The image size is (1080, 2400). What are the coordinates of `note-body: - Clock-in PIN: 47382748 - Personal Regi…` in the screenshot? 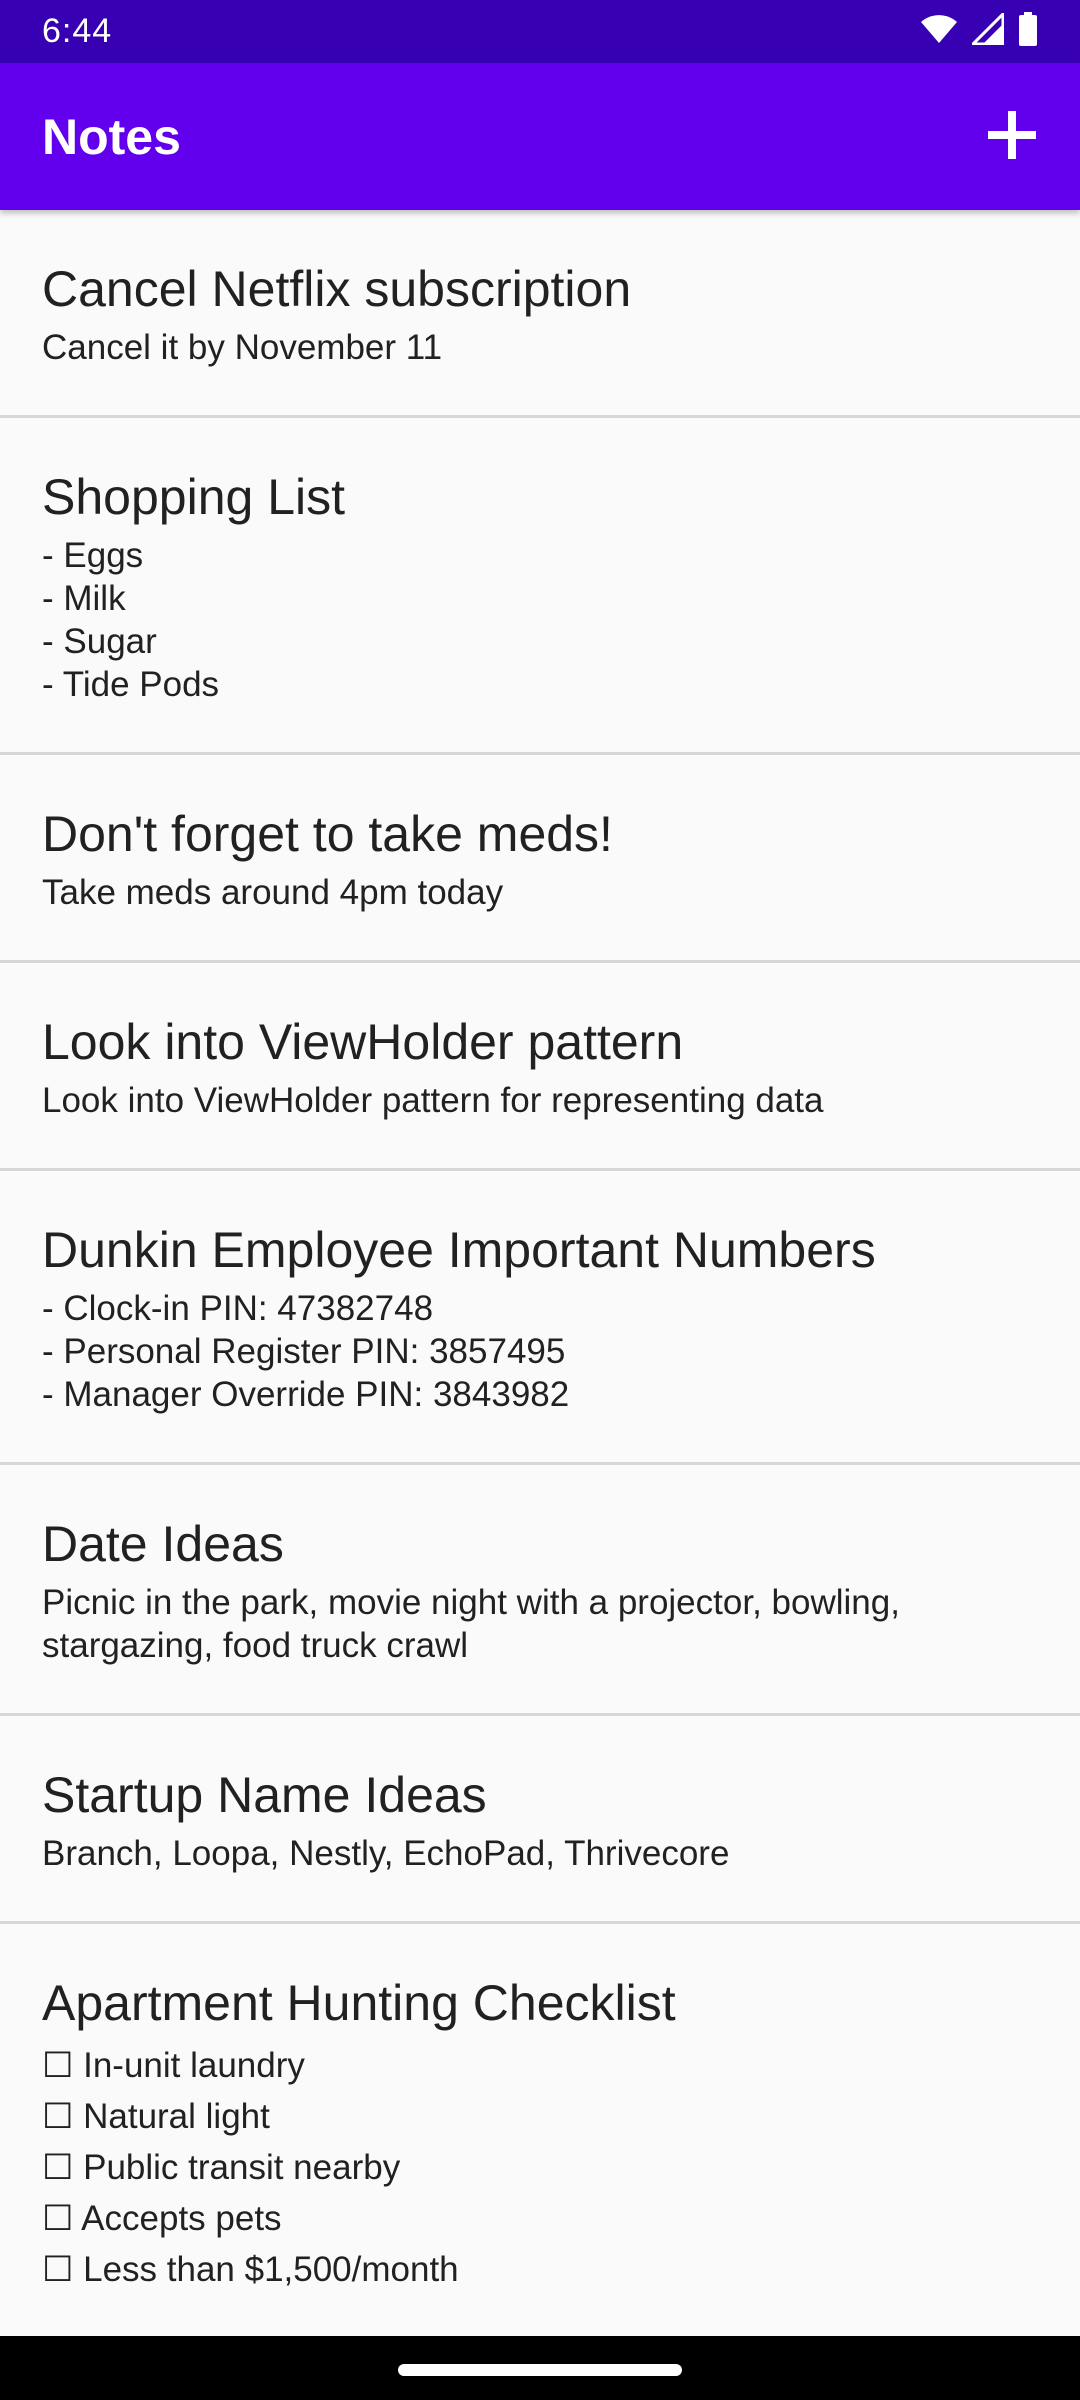 It's located at (306, 1351).